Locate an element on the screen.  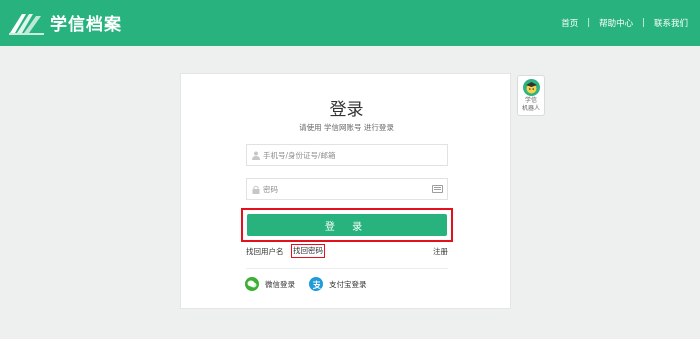
chat-robot-widget: 学信 机器人 is located at coordinates (531, 95).